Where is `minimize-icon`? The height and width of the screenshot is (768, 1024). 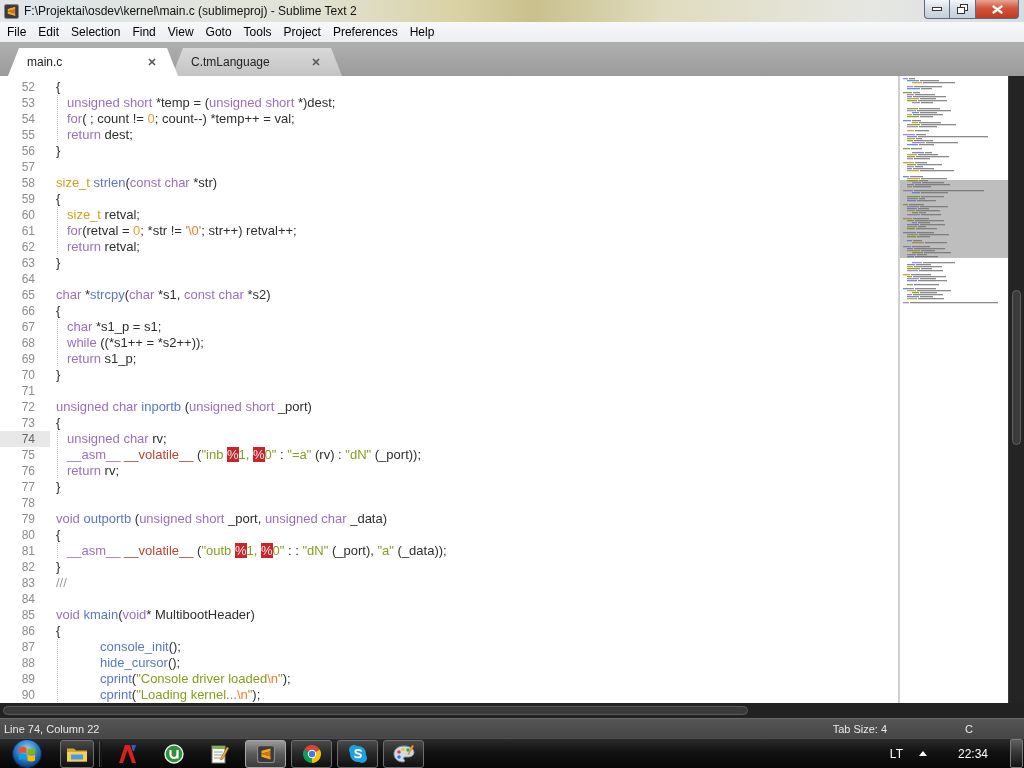 minimize-icon is located at coordinates (937, 9).